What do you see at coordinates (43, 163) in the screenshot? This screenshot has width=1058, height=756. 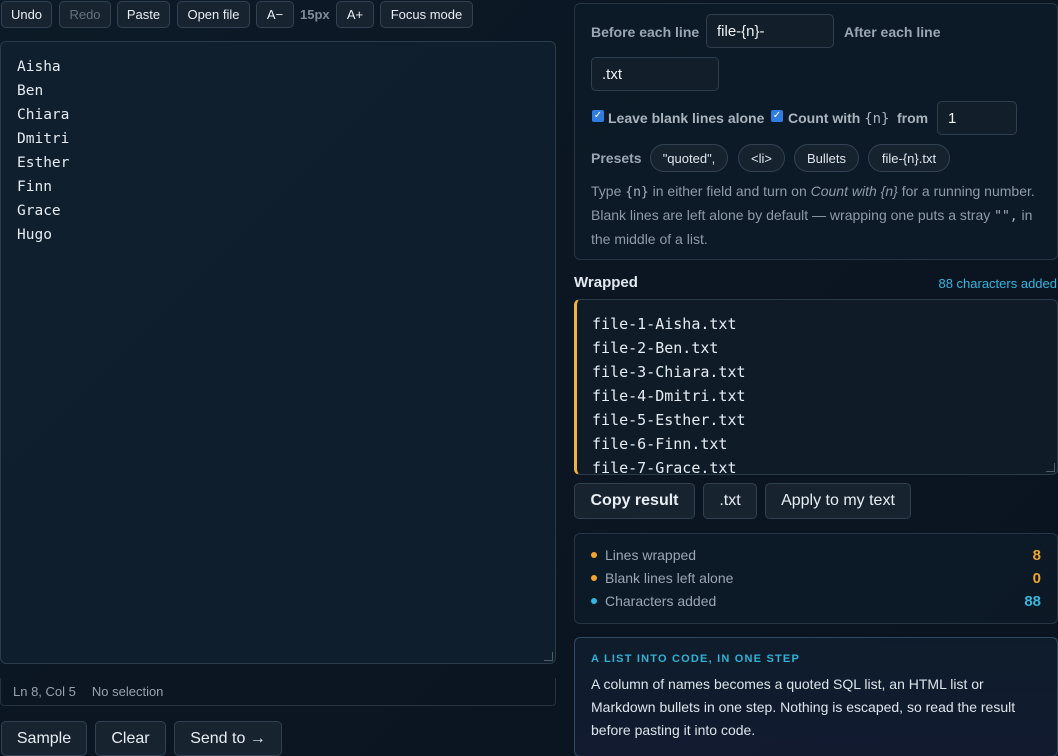 I see `editor-line: Esther` at bounding box center [43, 163].